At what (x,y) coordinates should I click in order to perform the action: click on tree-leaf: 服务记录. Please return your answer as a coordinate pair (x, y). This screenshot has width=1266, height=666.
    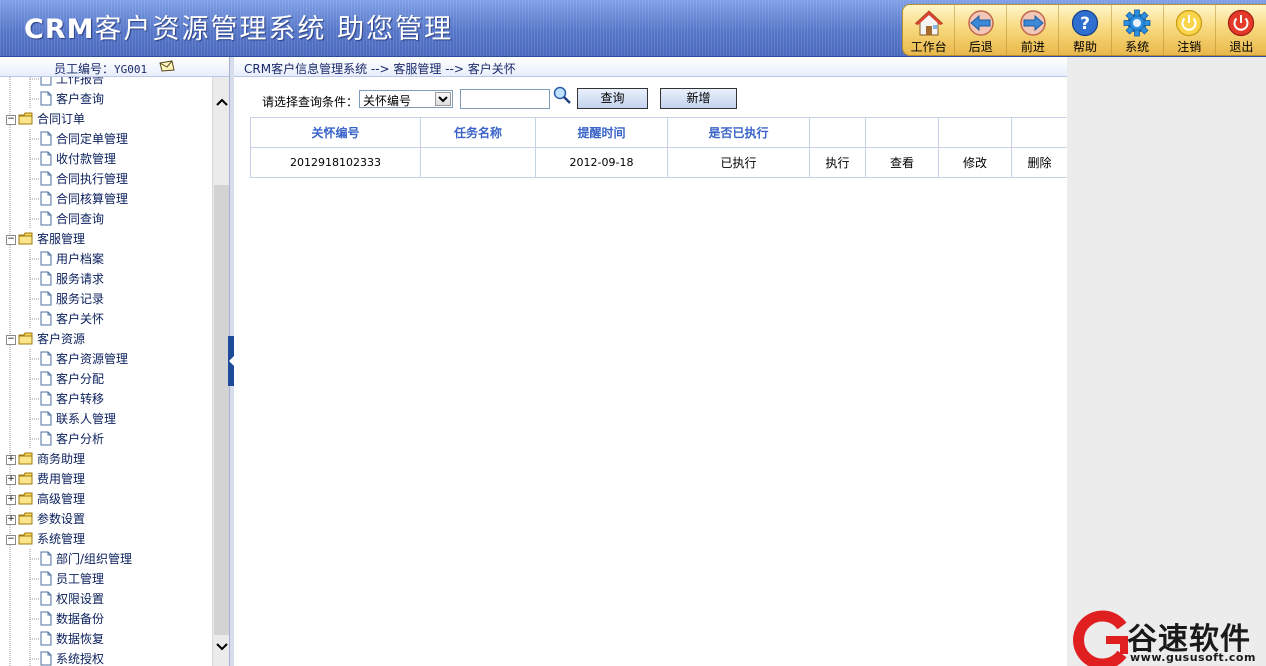
    Looking at the image, I should click on (106, 299).